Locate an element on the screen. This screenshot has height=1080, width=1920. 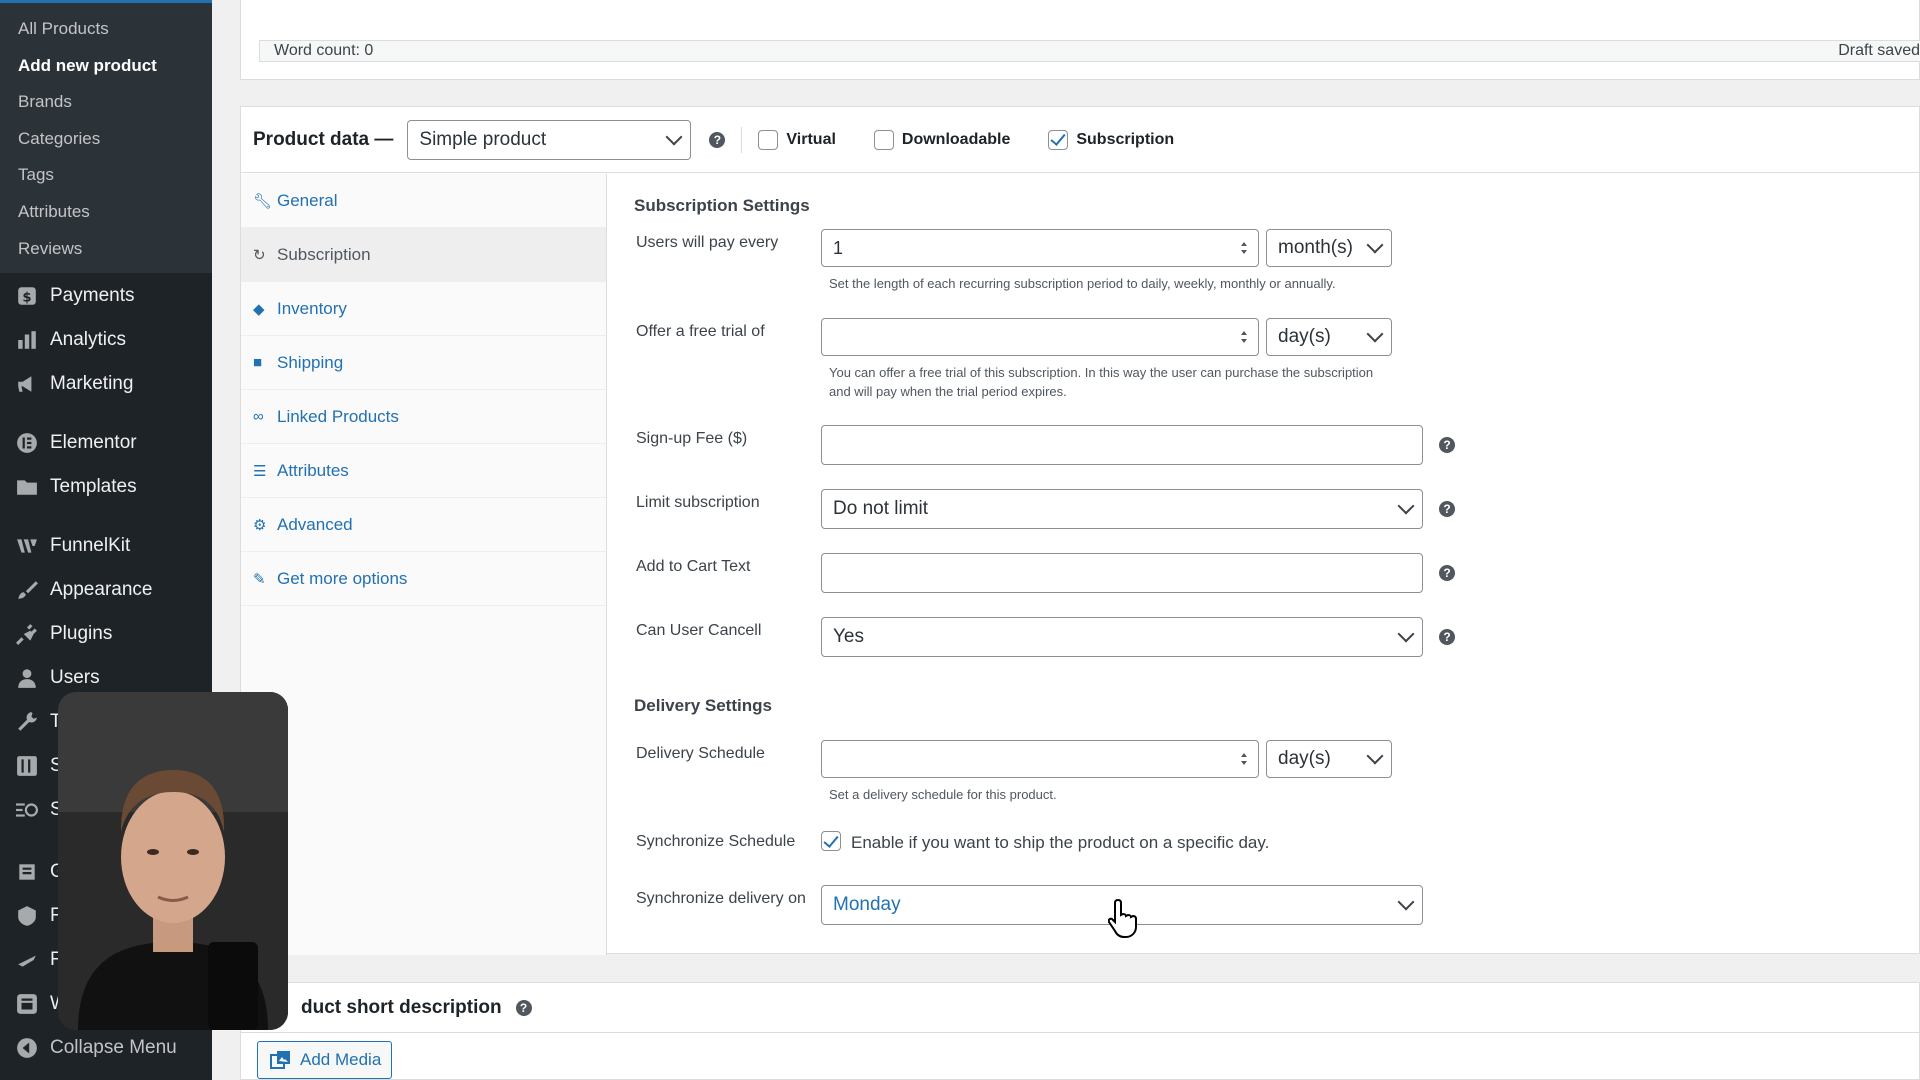
limit-subscription-label: Limit subscription is located at coordinates (698, 502).